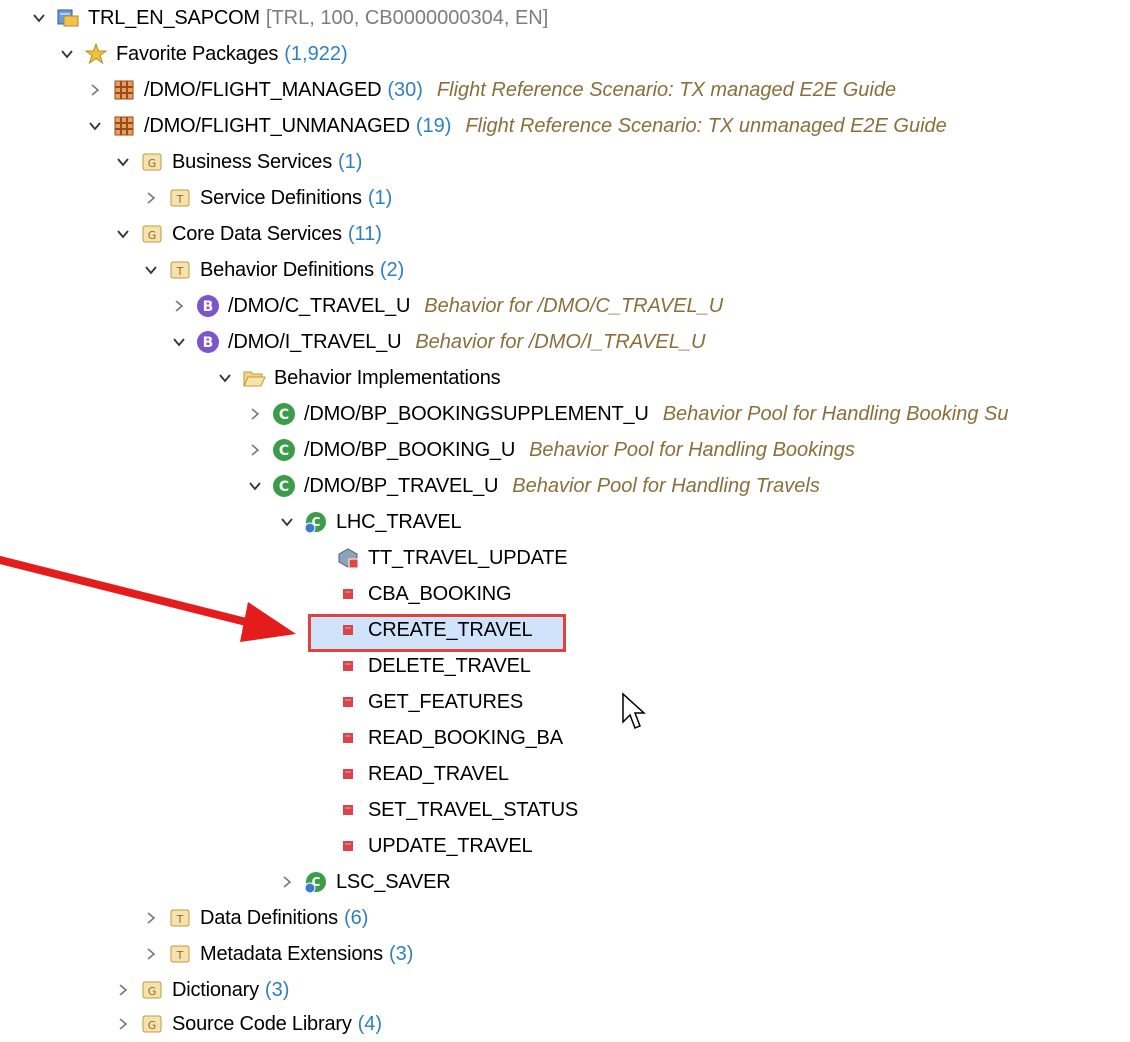 Image resolution: width=1130 pixels, height=1042 pixels. What do you see at coordinates (348, 558) in the screenshot?
I see `type-icon` at bounding box center [348, 558].